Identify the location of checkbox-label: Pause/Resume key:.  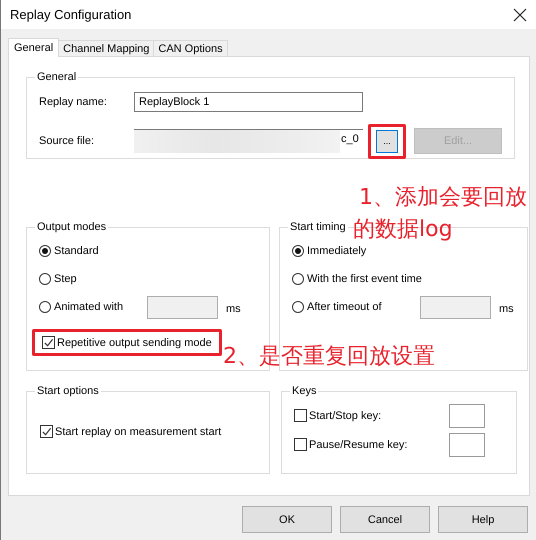
(358, 444).